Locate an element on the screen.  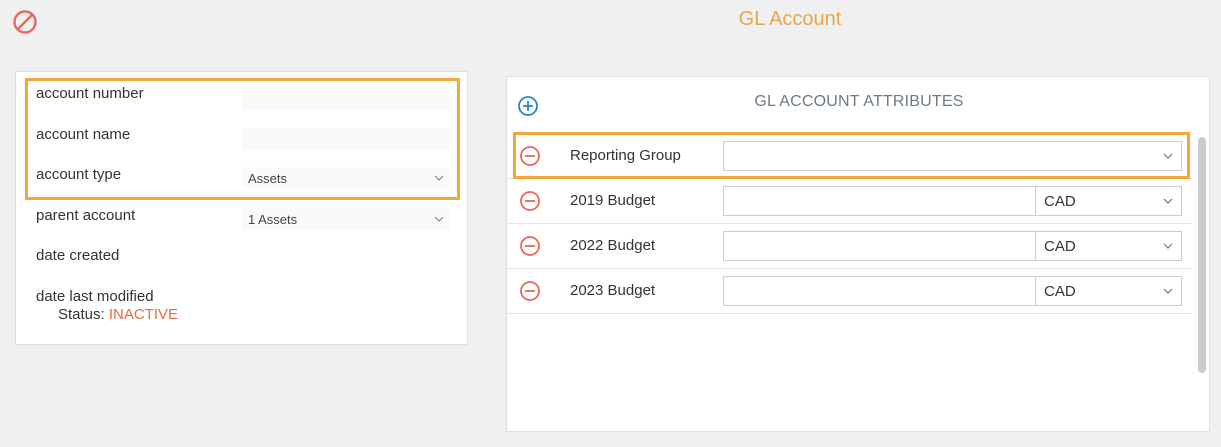
parent-account-value: 1 Assets is located at coordinates (273, 219).